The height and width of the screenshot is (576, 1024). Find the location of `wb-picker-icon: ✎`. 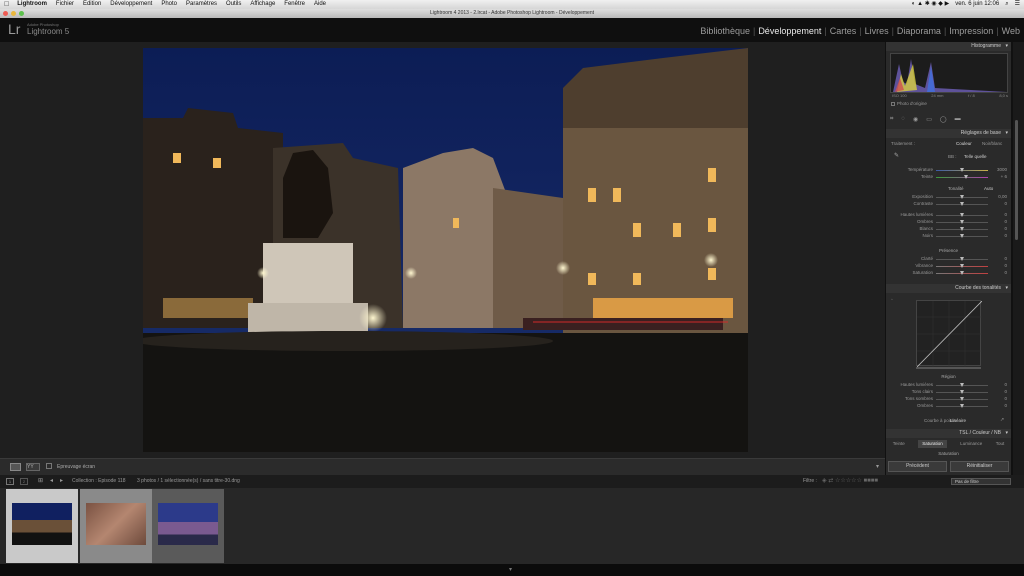

wb-picker-icon: ✎ is located at coordinates (896, 155).